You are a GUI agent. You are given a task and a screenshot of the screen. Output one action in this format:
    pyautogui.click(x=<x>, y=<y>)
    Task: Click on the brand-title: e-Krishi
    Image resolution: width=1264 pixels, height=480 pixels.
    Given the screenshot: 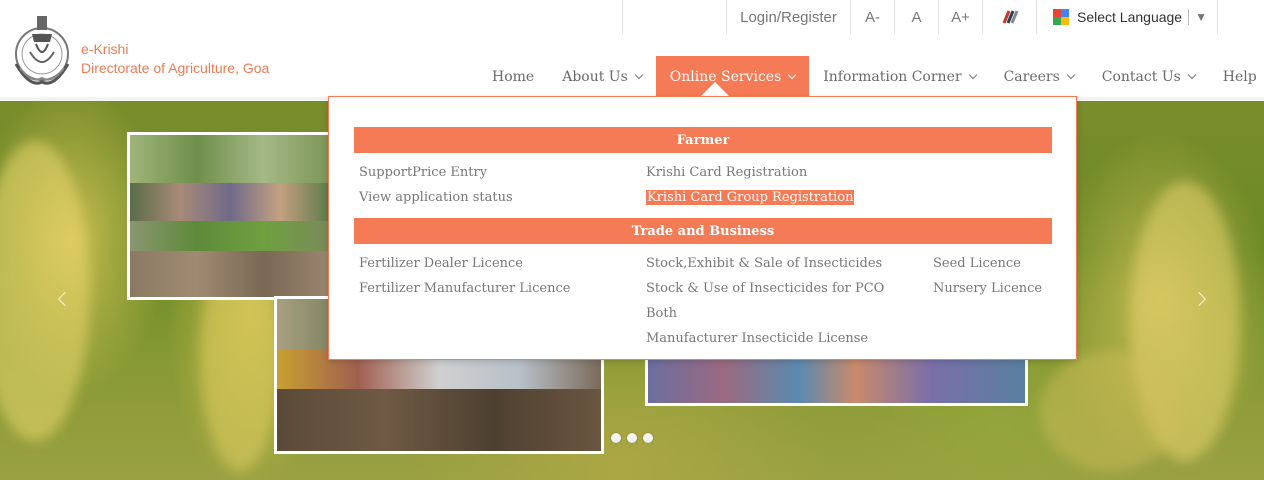 What is the action you would take?
    pyautogui.click(x=105, y=49)
    